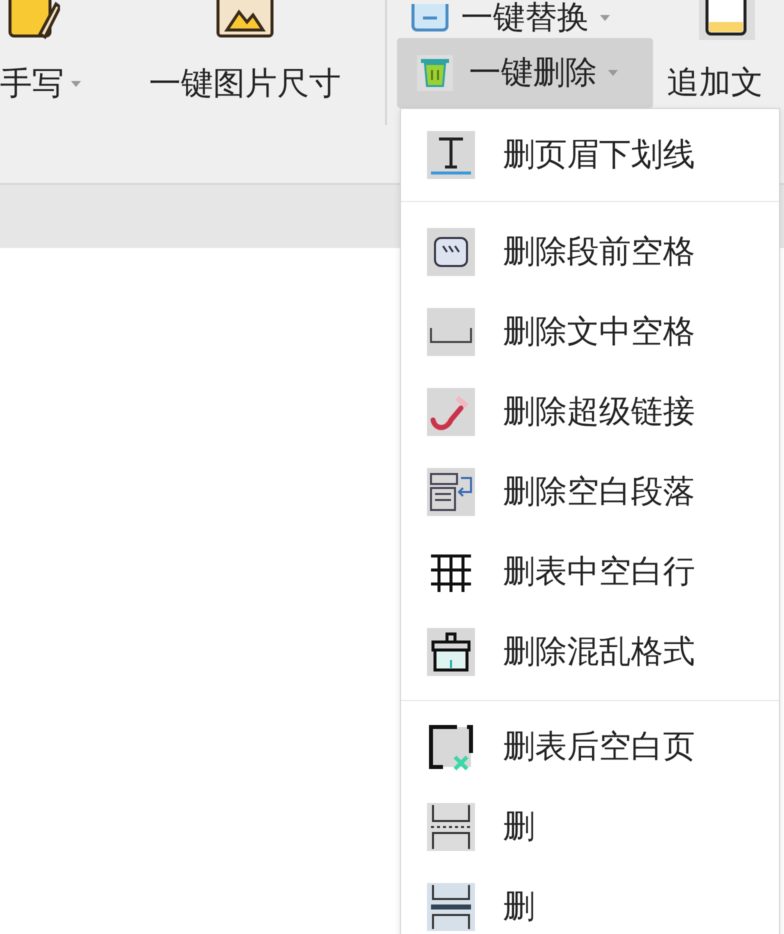 Image resolution: width=784 pixels, height=934 pixels. What do you see at coordinates (451, 332) in the screenshot?
I see `space-bracket-icon` at bounding box center [451, 332].